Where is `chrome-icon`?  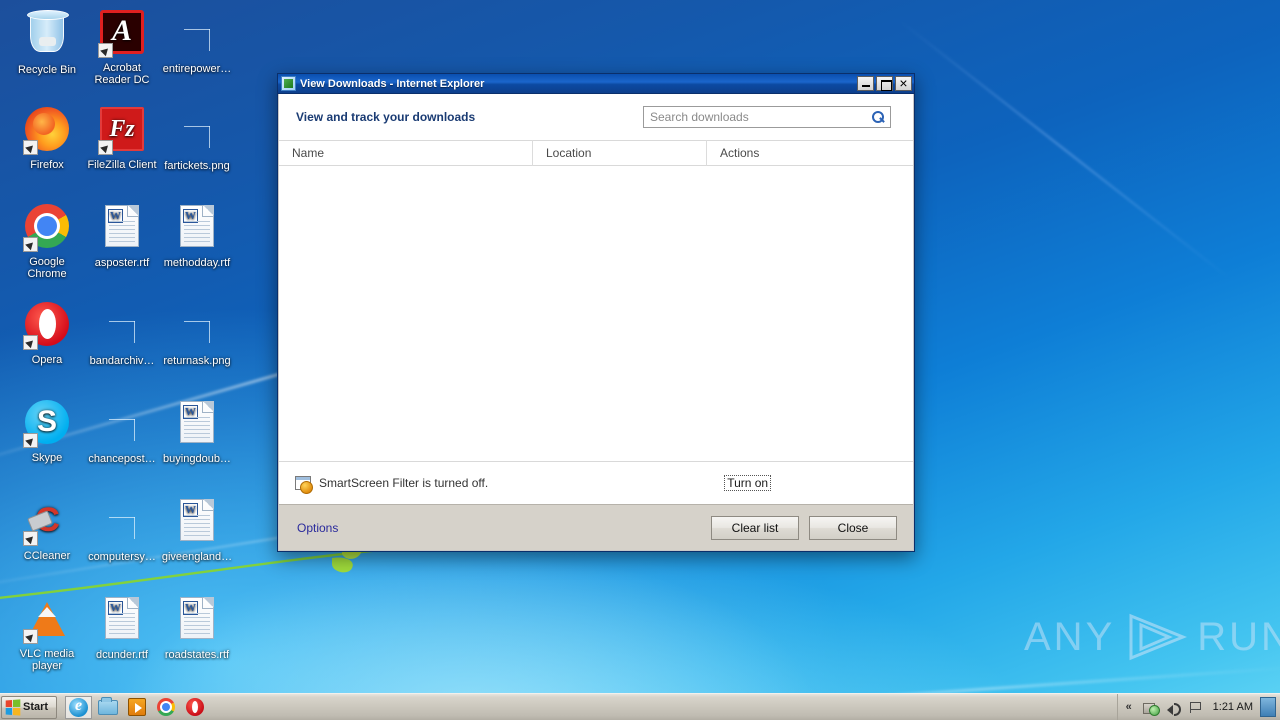
chrome-icon is located at coordinates (47, 228).